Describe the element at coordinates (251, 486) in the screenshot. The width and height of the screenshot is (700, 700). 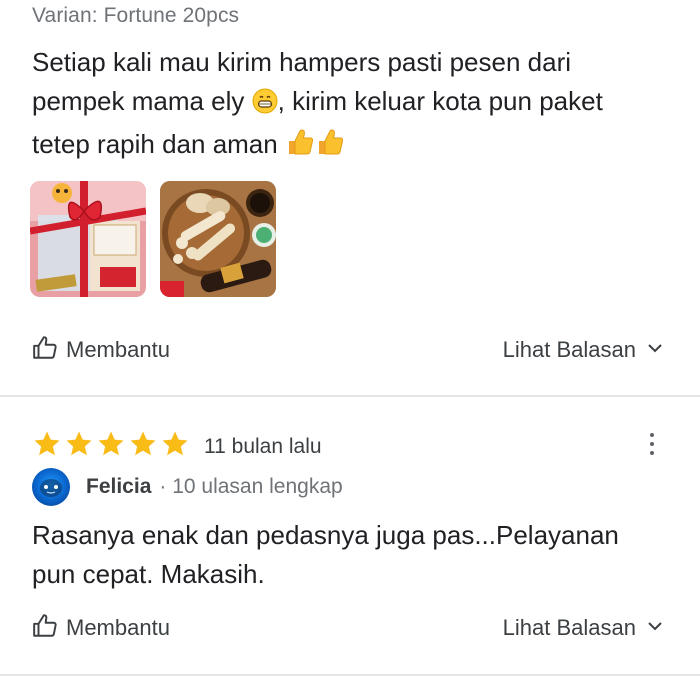
I see `author-review-count: · 10 ulasan lengkap` at that location.